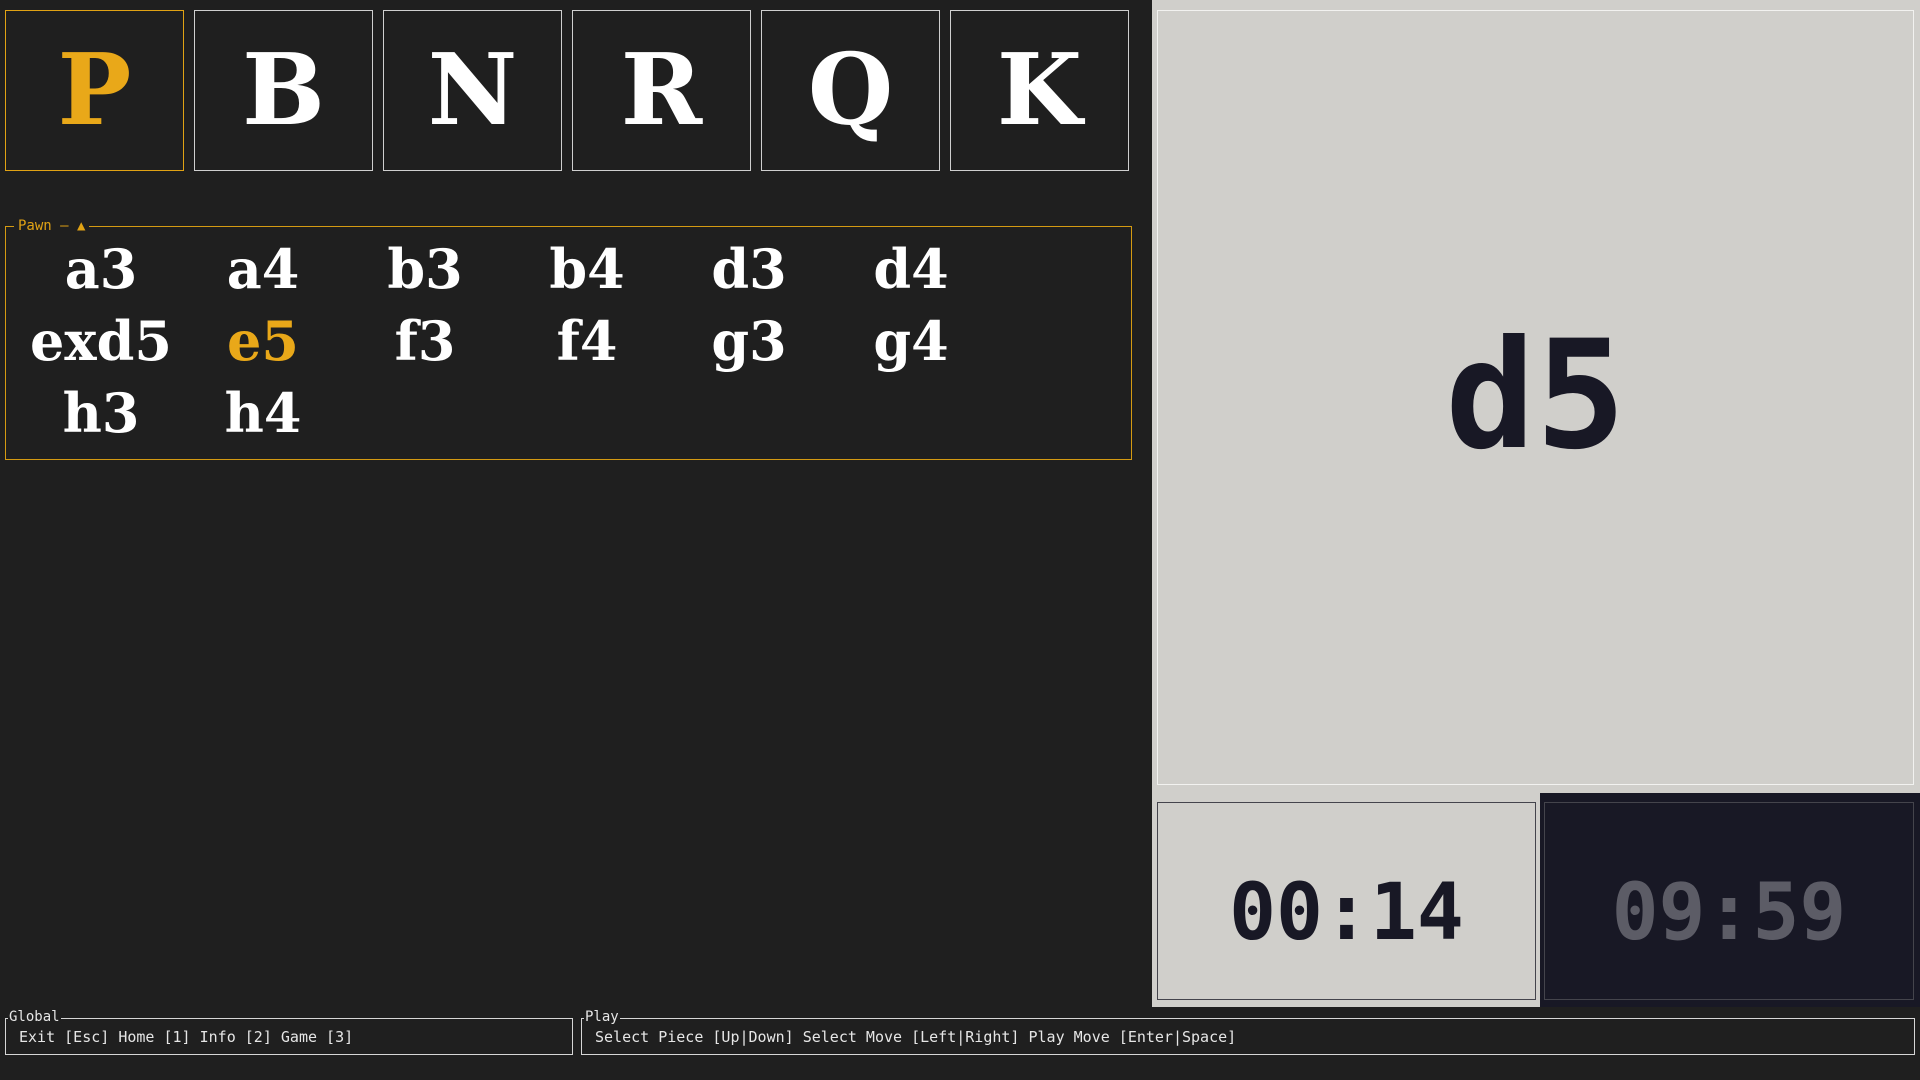 This screenshot has height=1080, width=1920. What do you see at coordinates (472, 90) in the screenshot?
I see `piece-knight-button: N` at bounding box center [472, 90].